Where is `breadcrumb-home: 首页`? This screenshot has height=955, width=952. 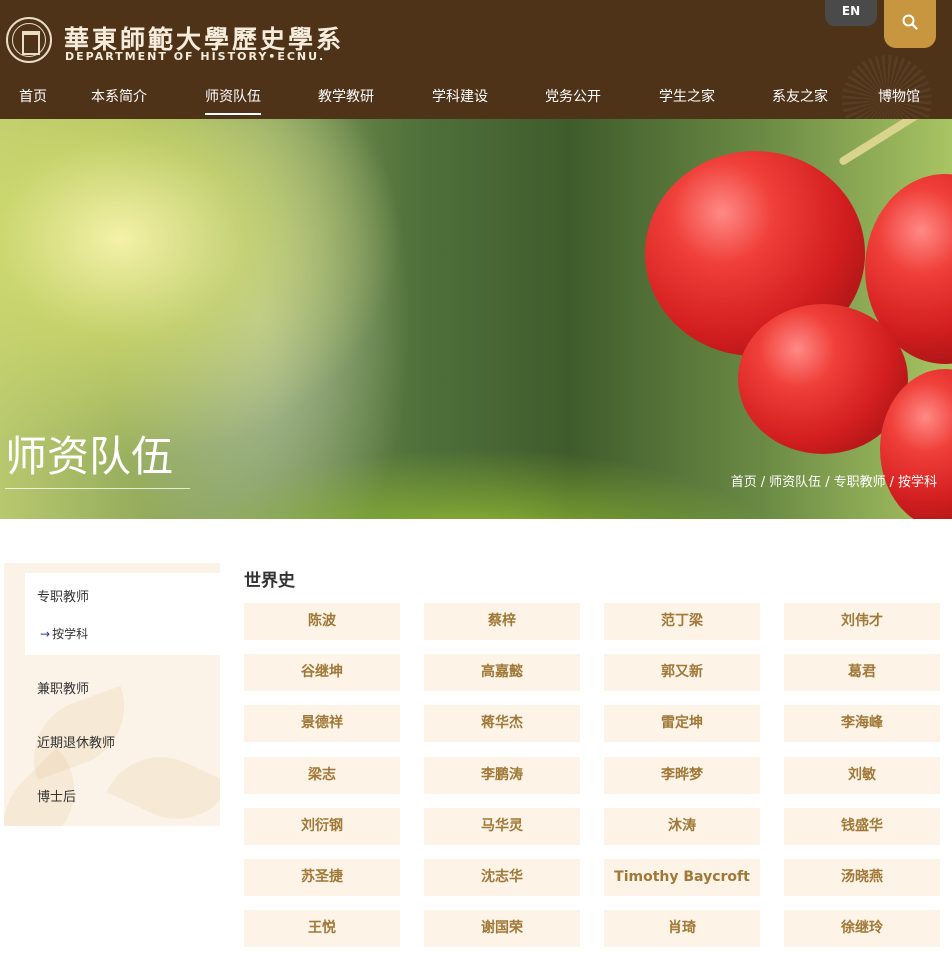
breadcrumb-home: 首页 is located at coordinates (744, 482).